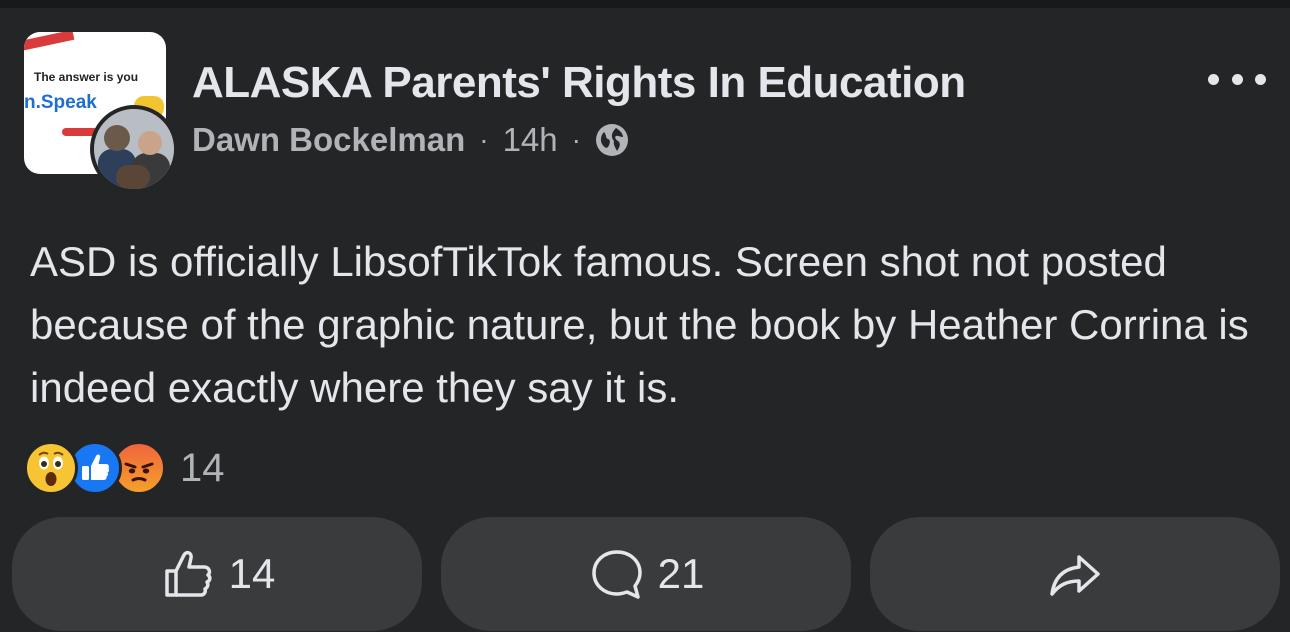  I want to click on group-name-link: ALASKA Parents' Rights In Education, so click(579, 83).